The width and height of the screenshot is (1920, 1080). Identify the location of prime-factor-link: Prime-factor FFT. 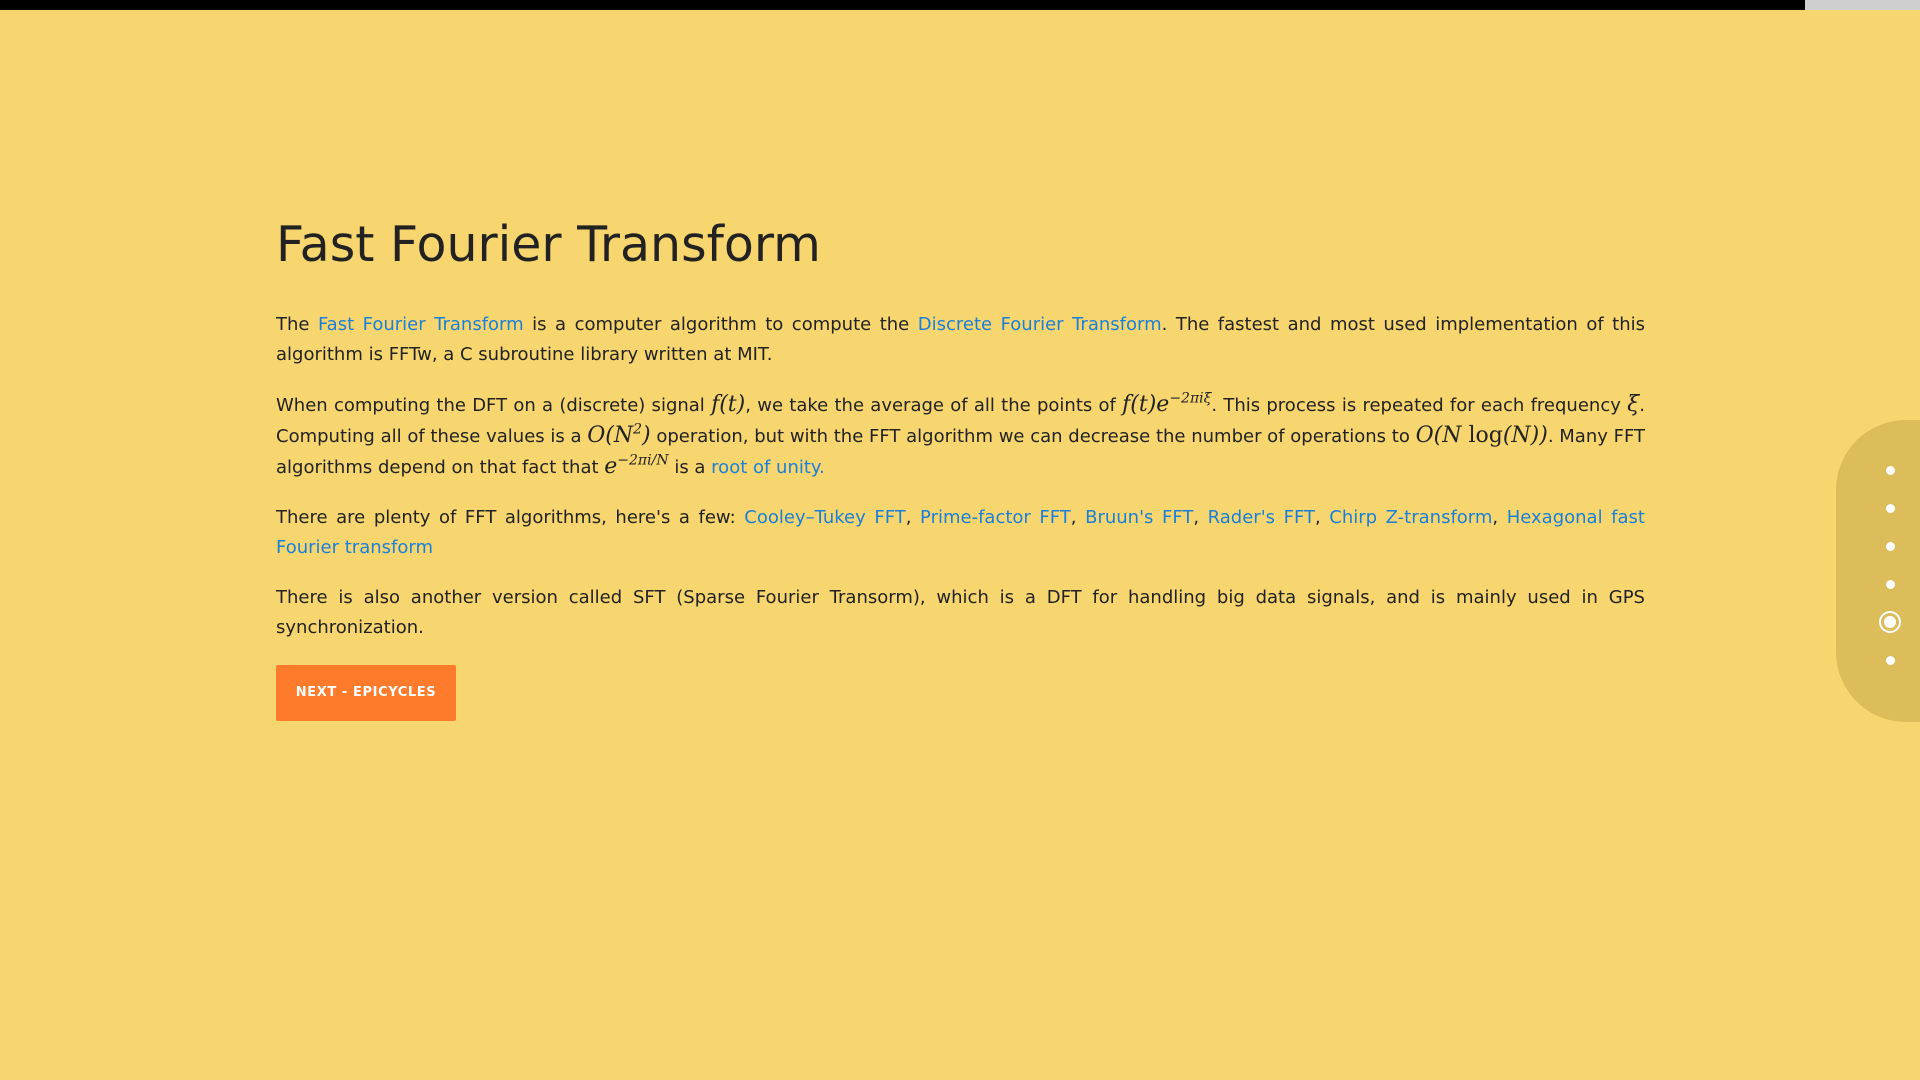
(995, 517).